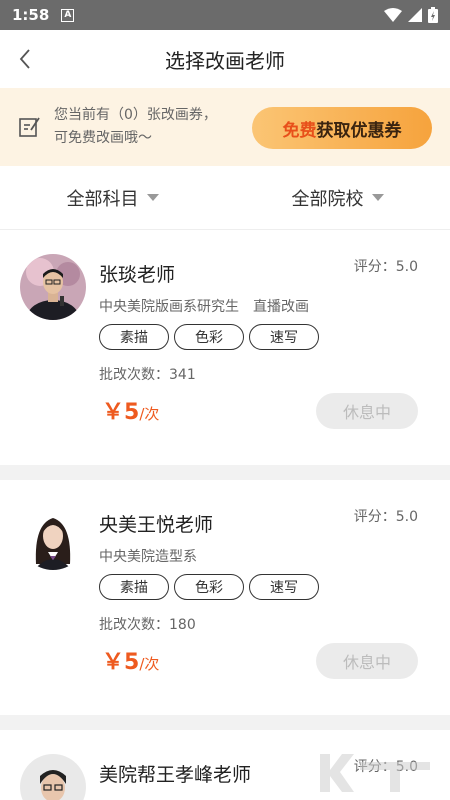 The image size is (450, 800). I want to click on get-coupon-free-label: 免费, so click(299, 130).